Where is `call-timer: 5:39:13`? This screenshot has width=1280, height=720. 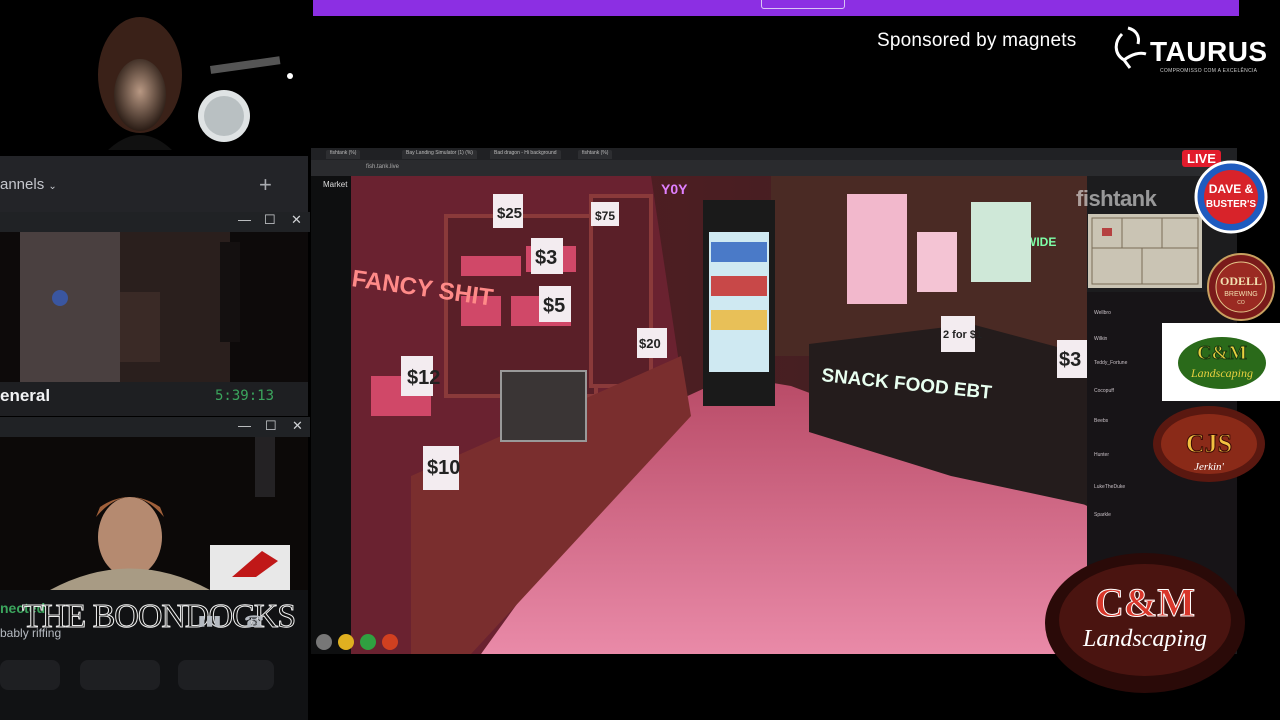
call-timer: 5:39:13 is located at coordinates (245, 396).